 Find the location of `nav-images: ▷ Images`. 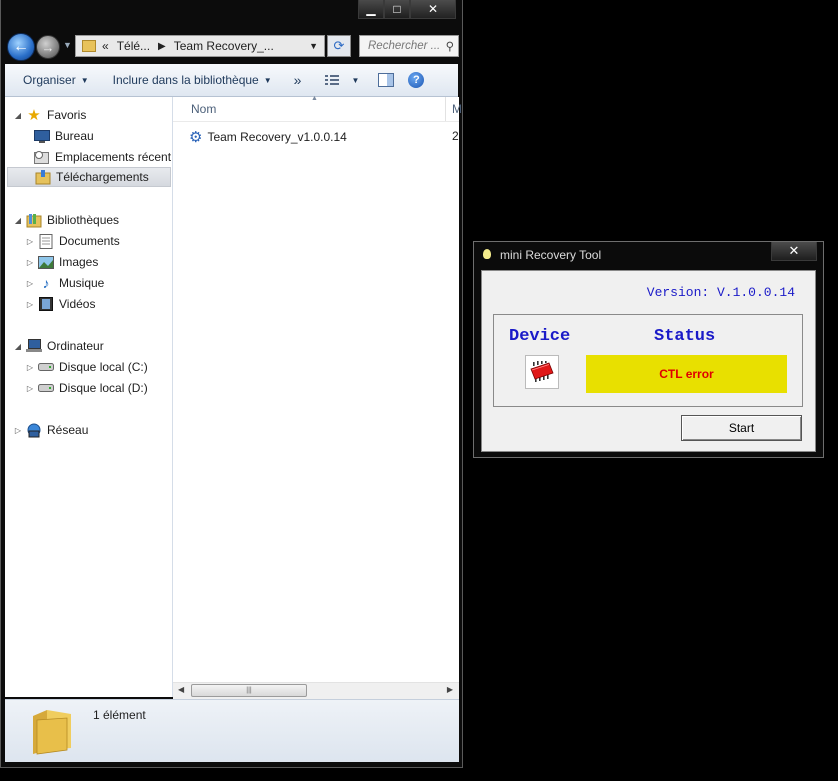

nav-images: ▷ Images is located at coordinates (61, 262).